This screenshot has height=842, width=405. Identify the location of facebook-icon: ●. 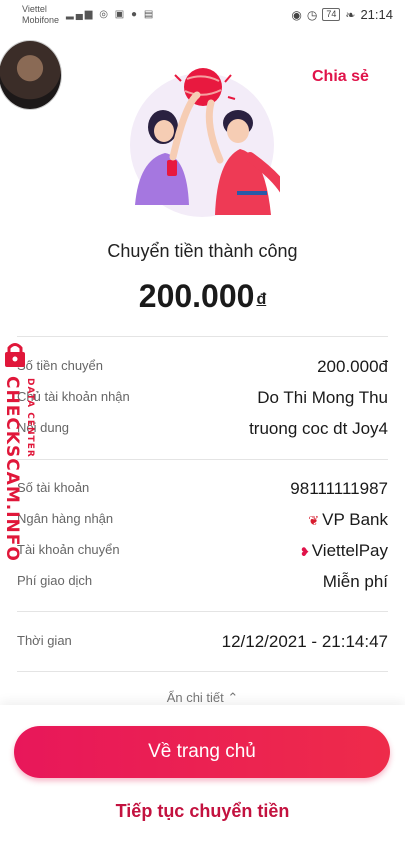
(135, 14).